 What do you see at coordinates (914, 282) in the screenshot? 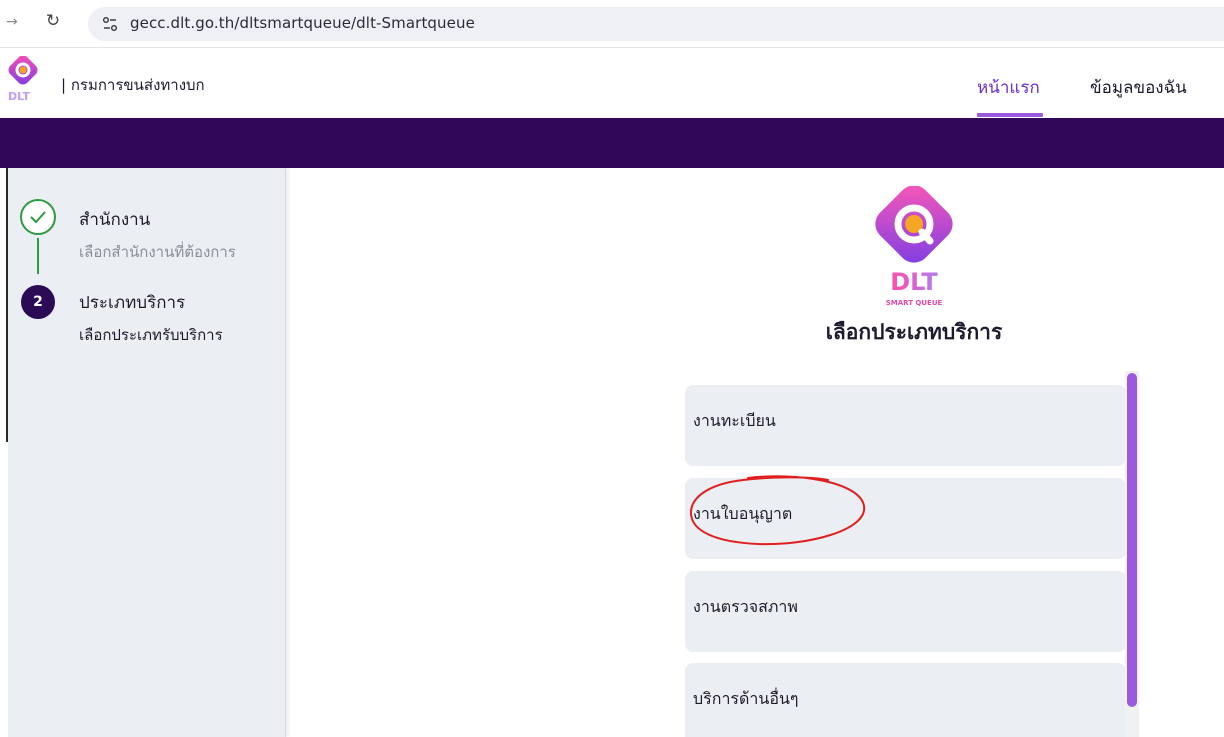
I see `logo-large-text: DLT` at bounding box center [914, 282].